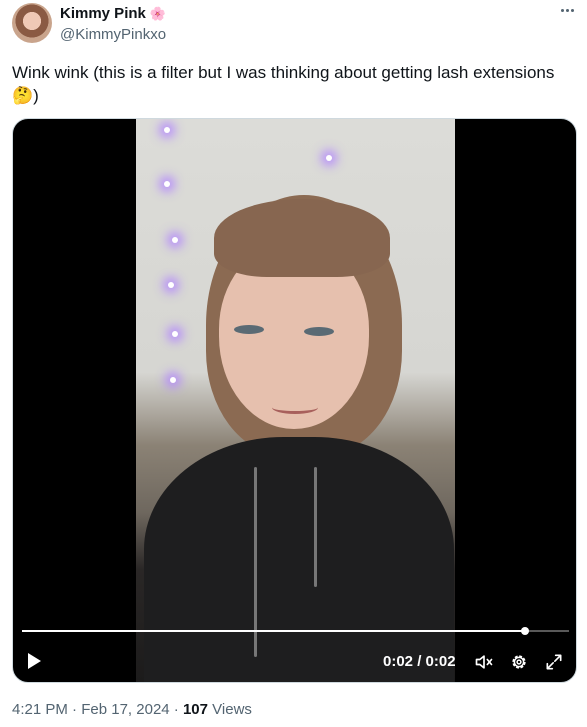 The height and width of the screenshot is (727, 587). I want to click on tweet-meta: 4:21 PM · Feb 17, 2024 · 107 Views, so click(132, 709).